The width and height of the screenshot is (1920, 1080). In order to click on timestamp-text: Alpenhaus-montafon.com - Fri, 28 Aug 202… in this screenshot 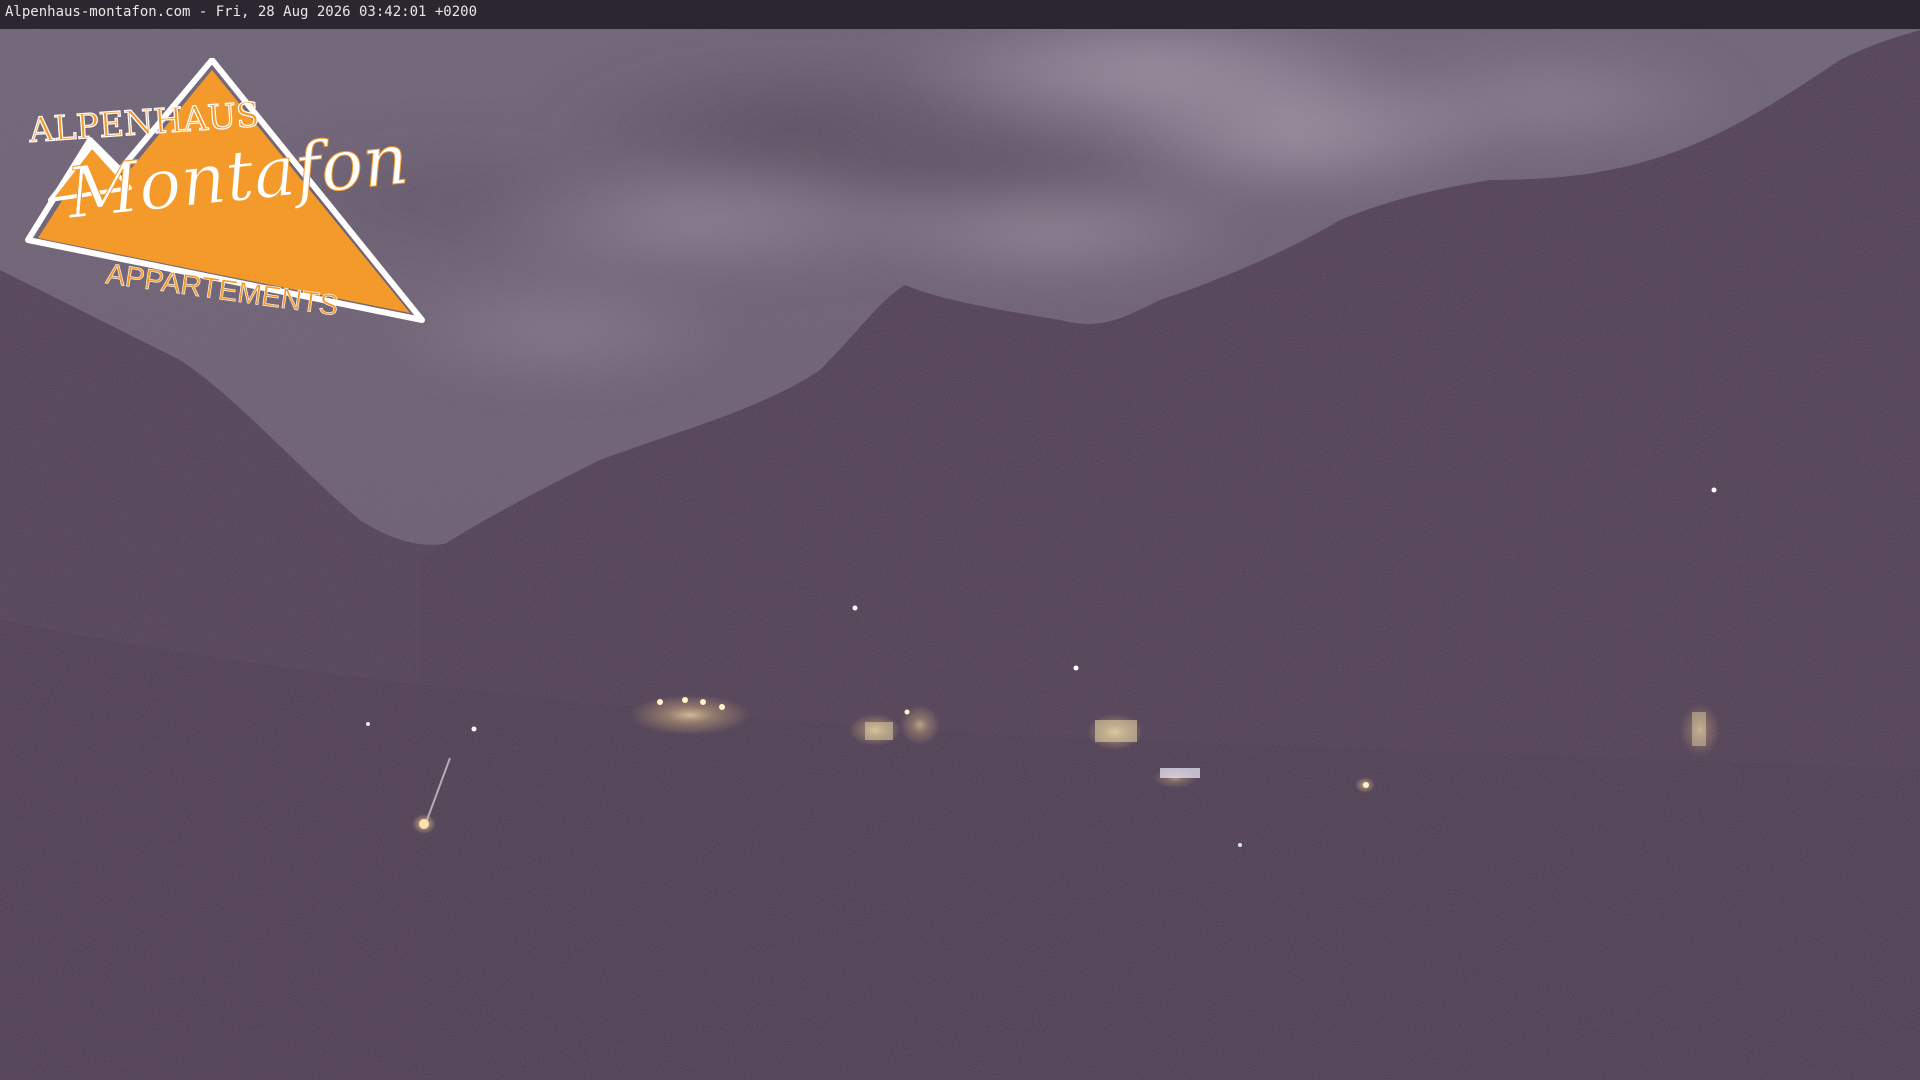, I will do `click(241, 12)`.